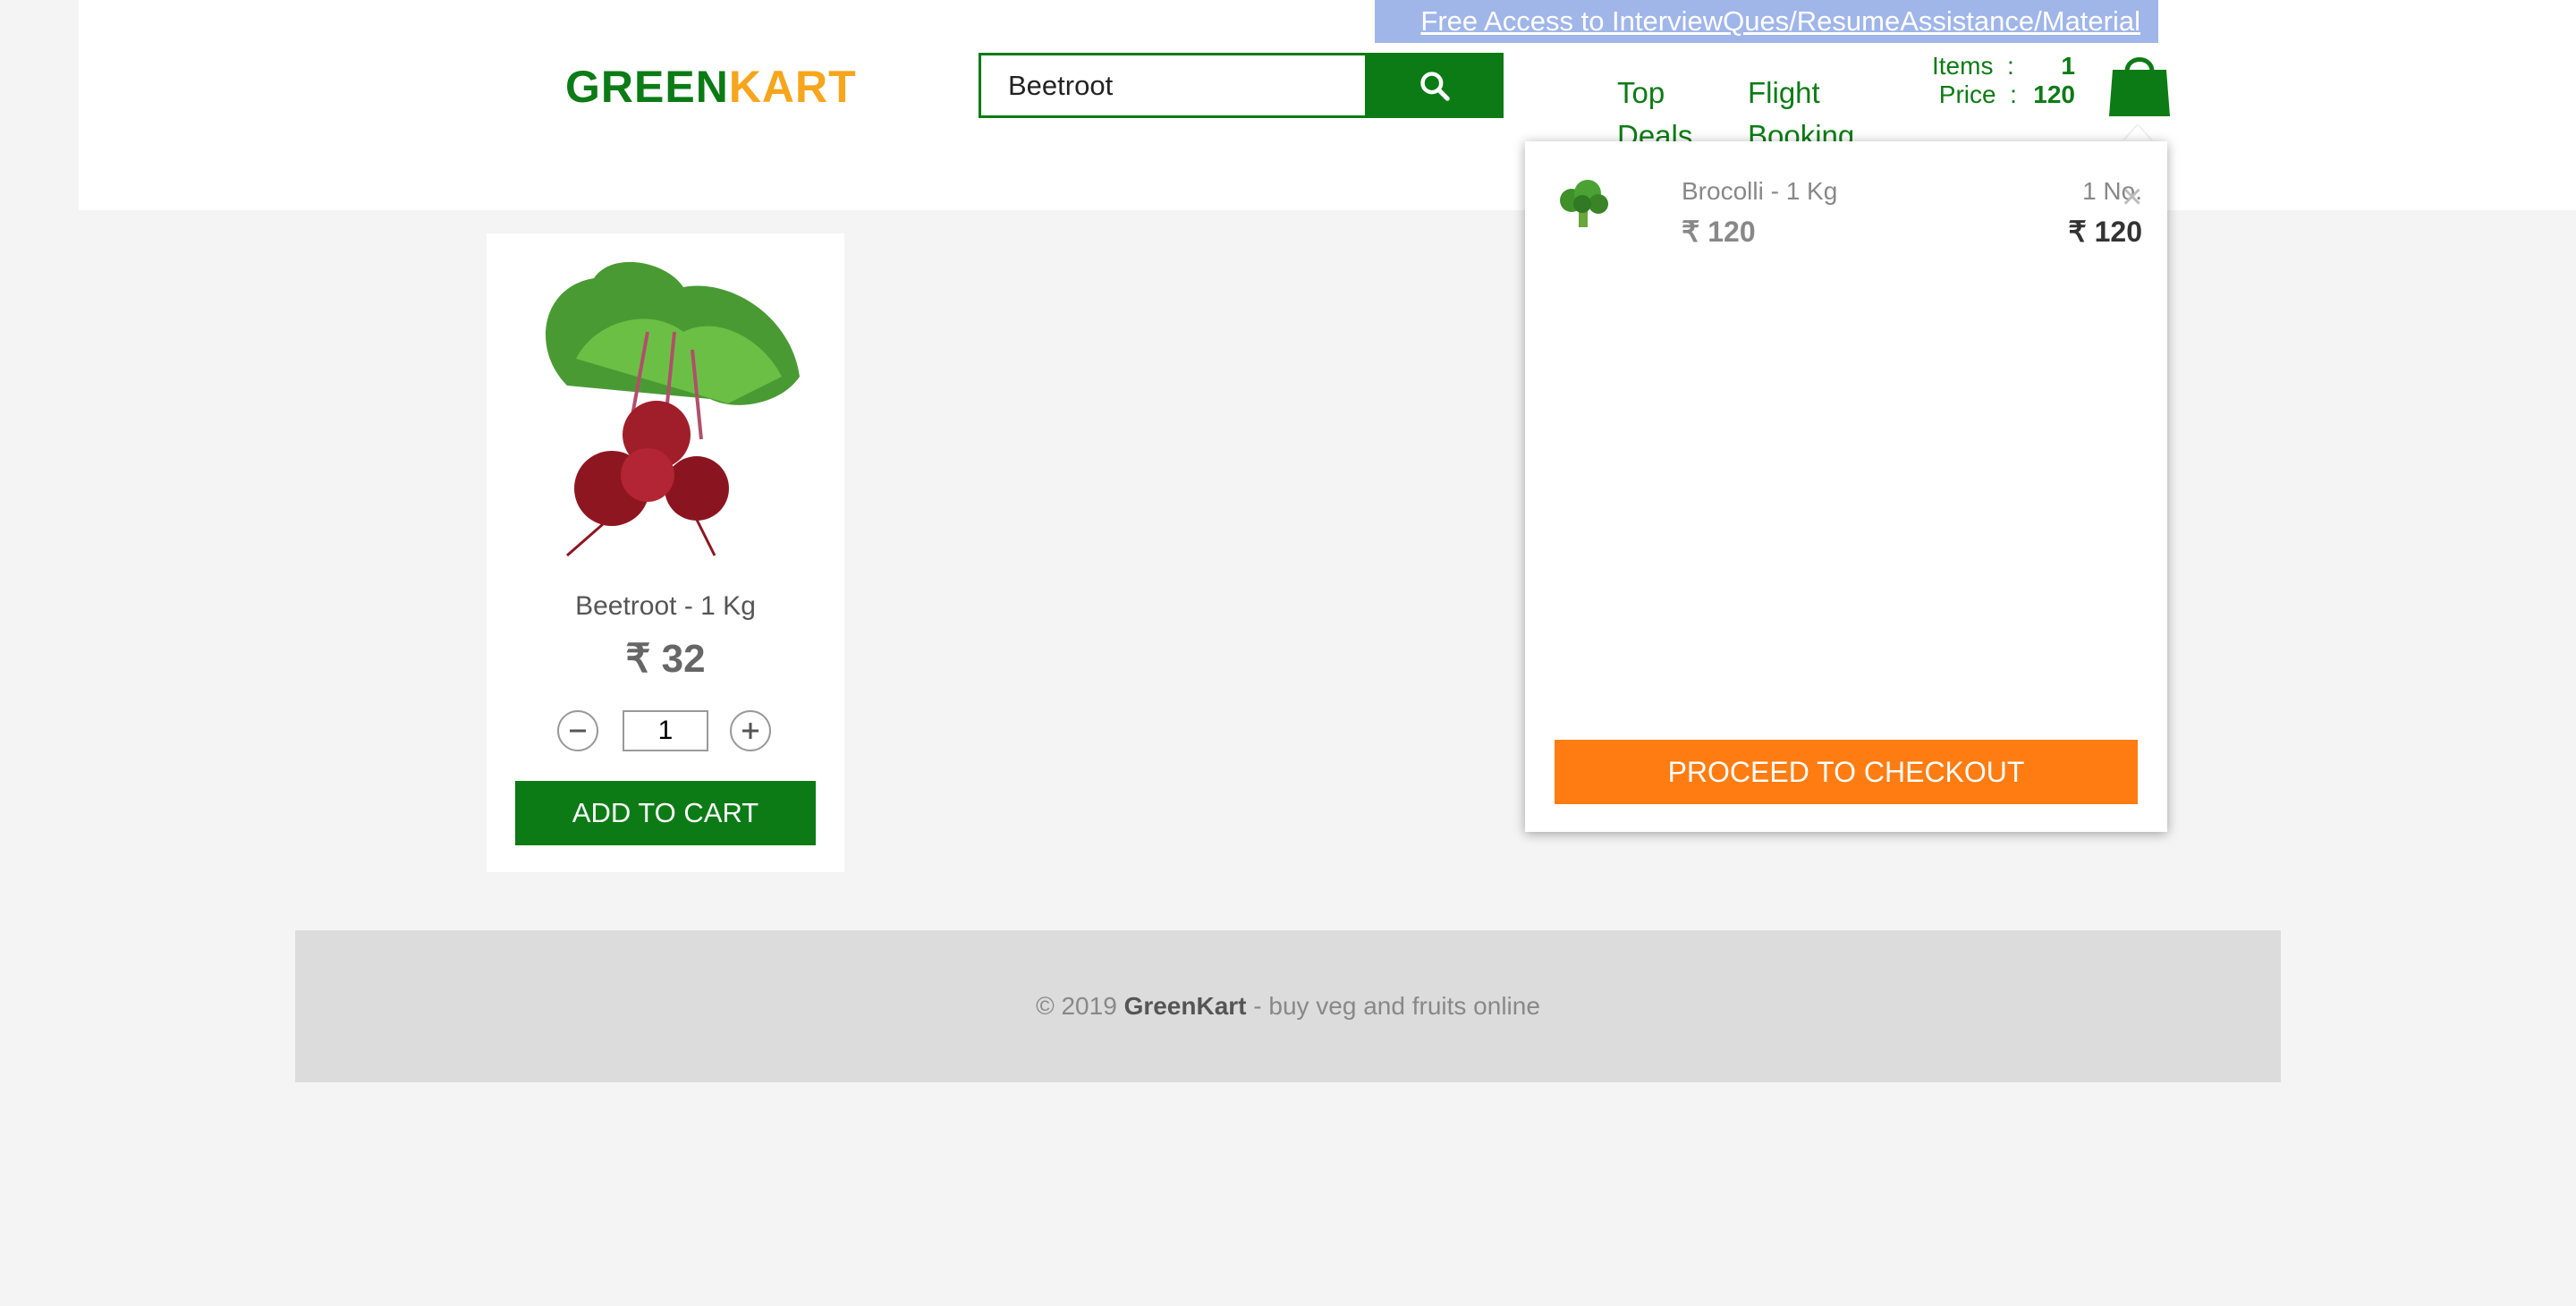 The image size is (2576, 1306). Describe the element at coordinates (1185, 1006) in the screenshot. I see `footer-brand: GreenKart` at that location.